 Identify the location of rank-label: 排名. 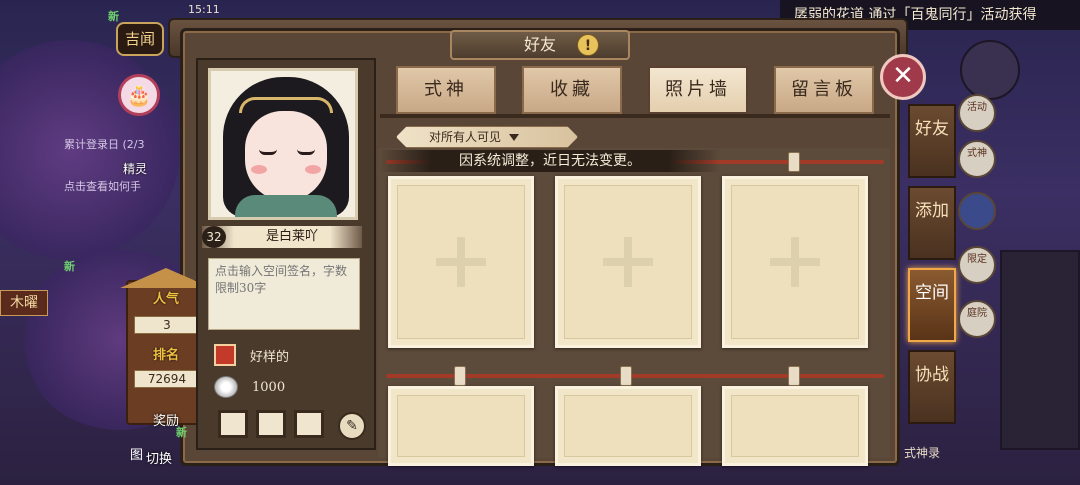
(165, 355).